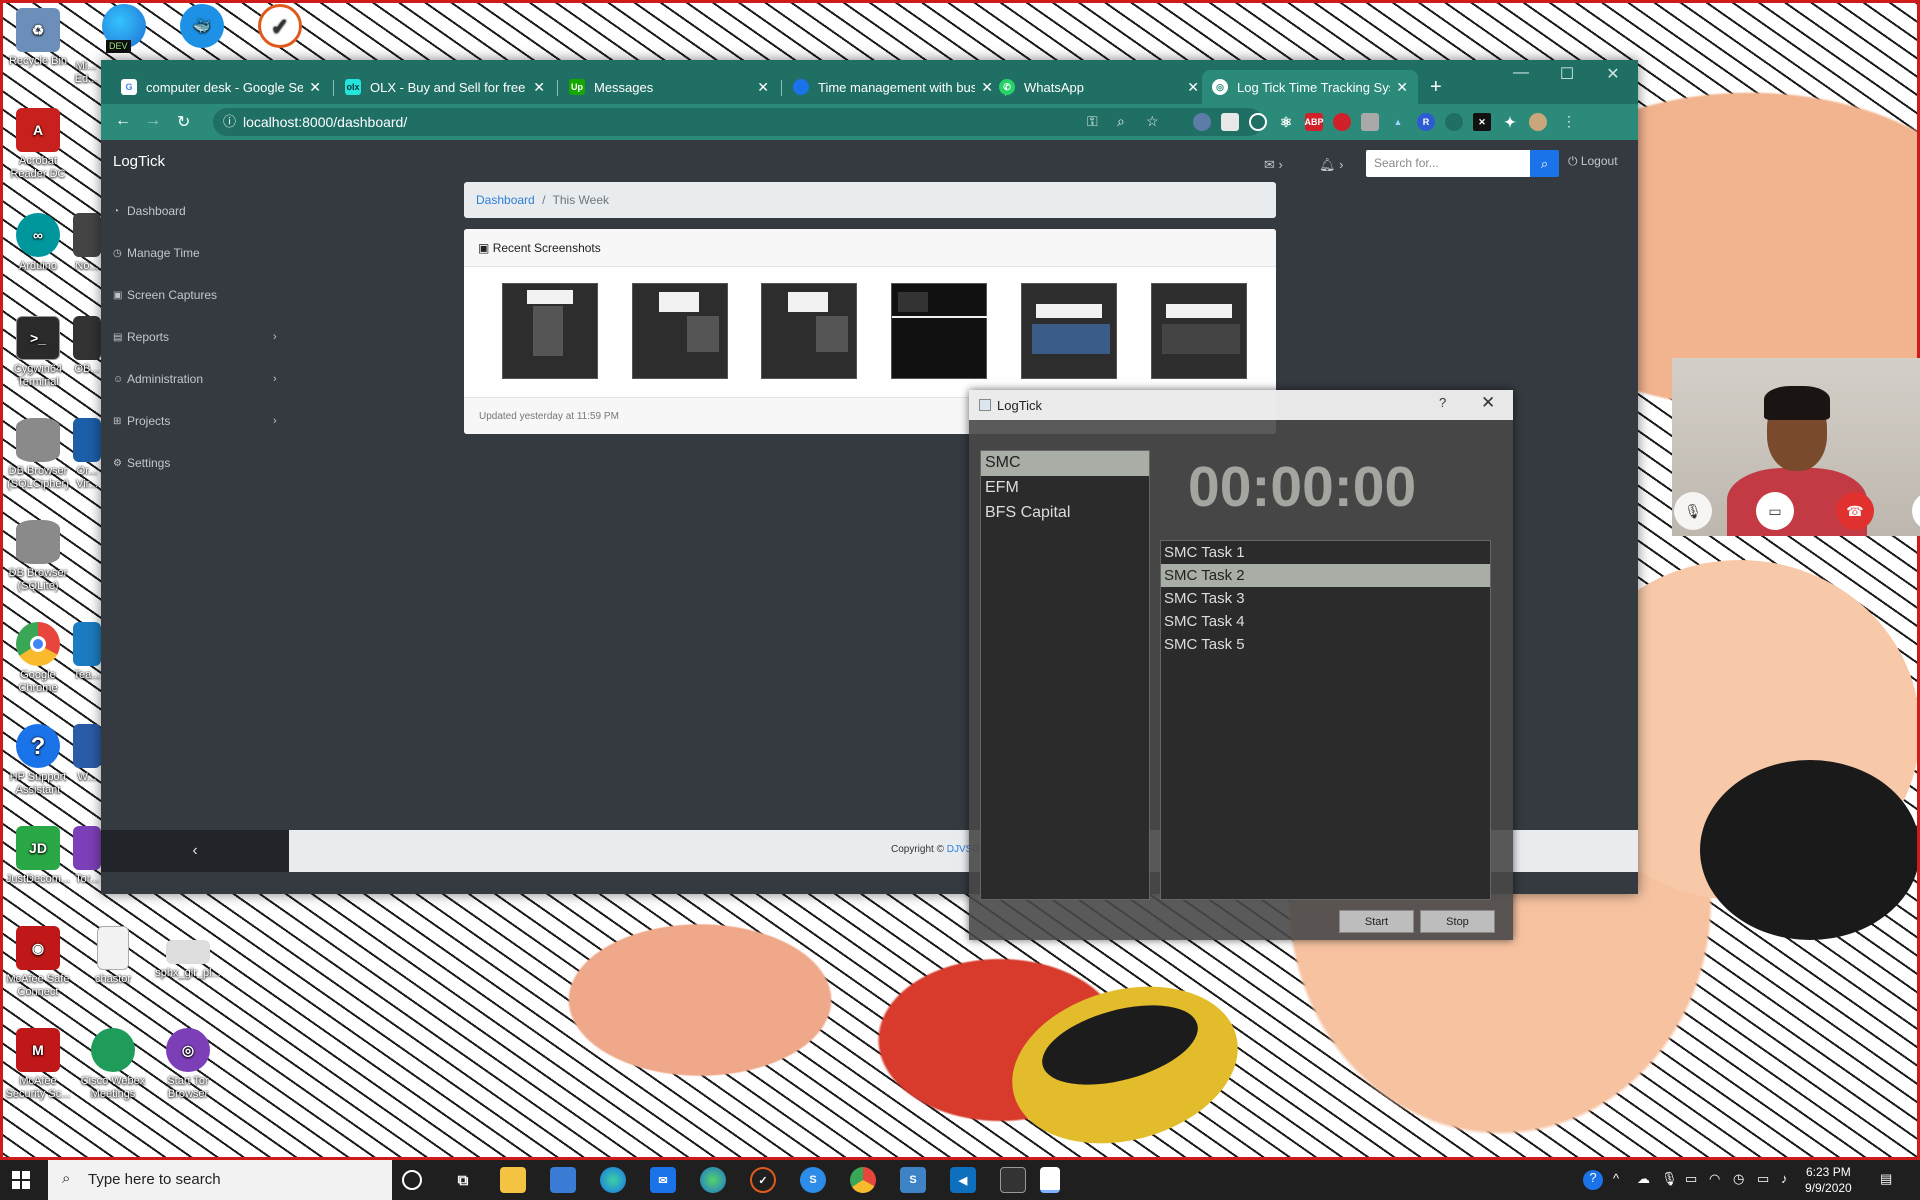  What do you see at coordinates (893, 87) in the screenshot?
I see `tab-time-management: Time management with busi ✕` at bounding box center [893, 87].